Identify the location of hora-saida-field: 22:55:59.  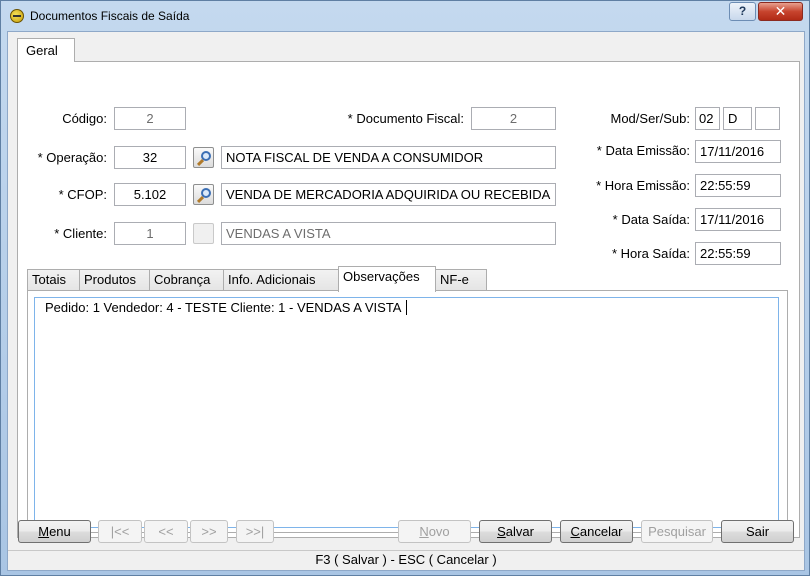
(738, 253).